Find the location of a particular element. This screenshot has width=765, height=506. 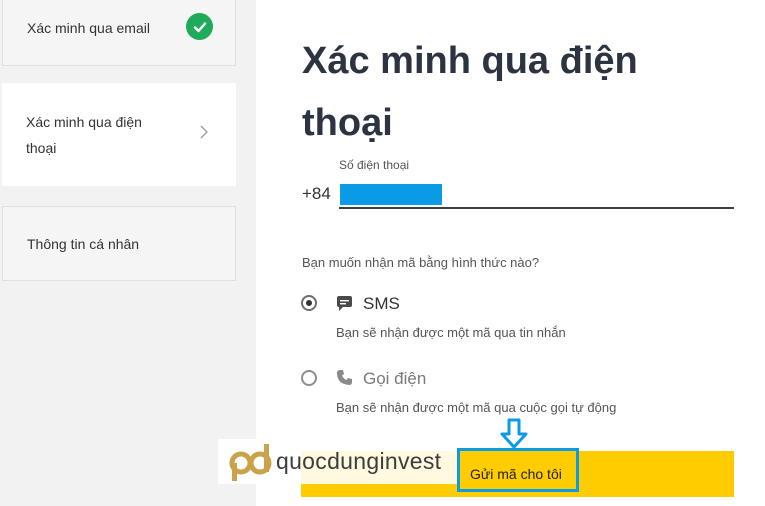

phone-input-underline is located at coordinates (536, 208).